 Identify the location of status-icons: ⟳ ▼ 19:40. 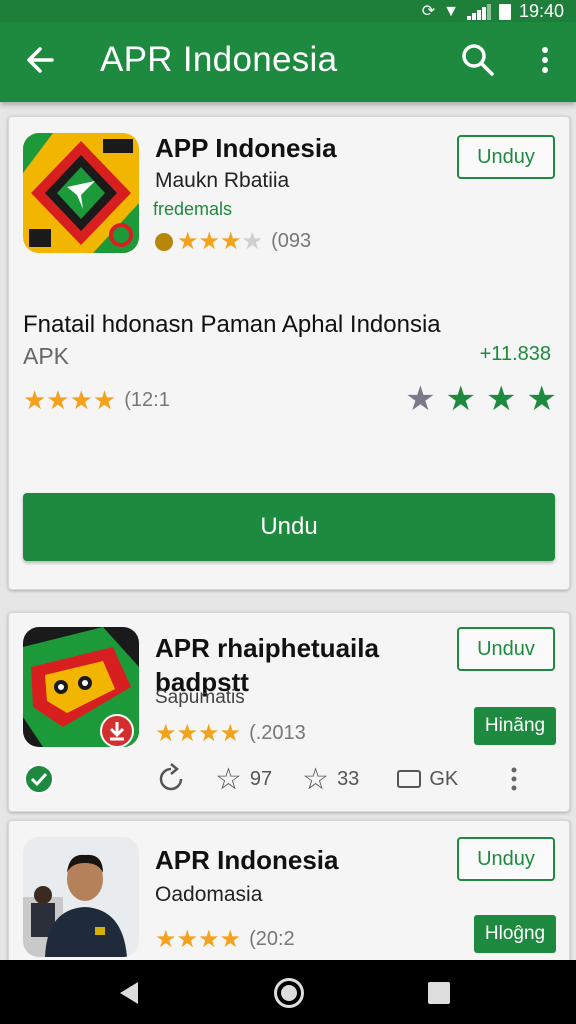
(493, 11).